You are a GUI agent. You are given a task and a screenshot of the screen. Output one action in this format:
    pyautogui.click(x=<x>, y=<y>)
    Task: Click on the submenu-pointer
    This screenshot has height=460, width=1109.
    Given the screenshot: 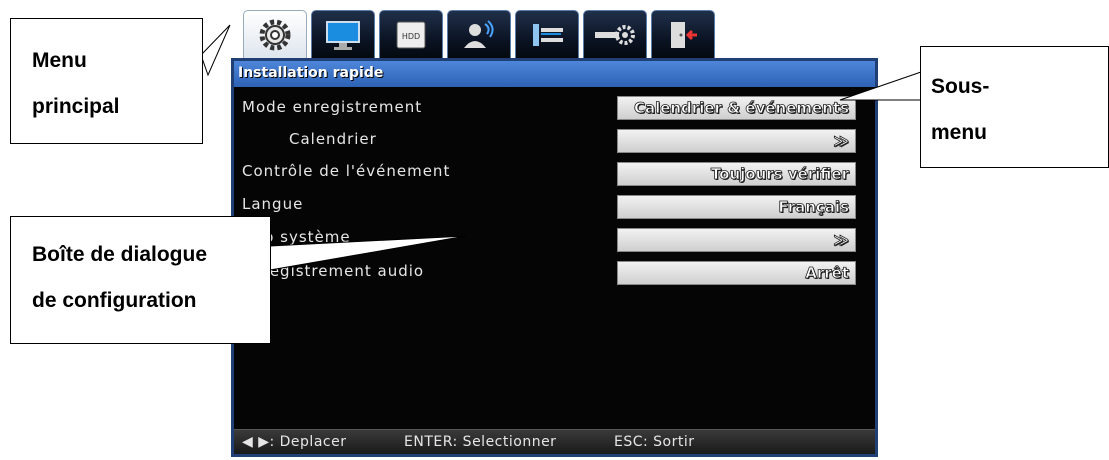 What is the action you would take?
    pyautogui.click(x=880, y=86)
    